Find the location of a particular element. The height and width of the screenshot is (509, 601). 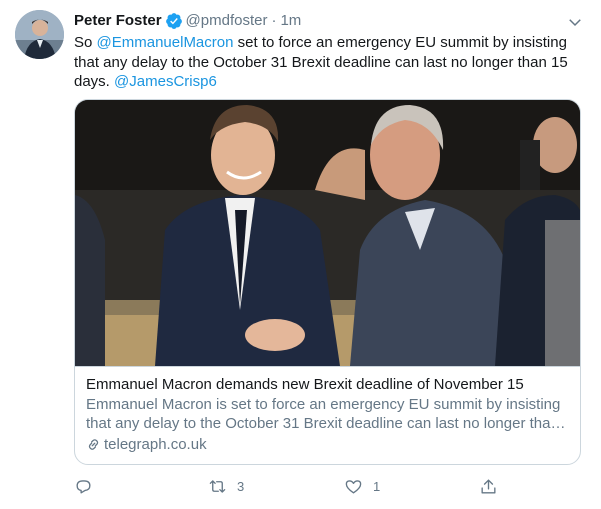

author-handle: @pmdfoster is located at coordinates (227, 21).